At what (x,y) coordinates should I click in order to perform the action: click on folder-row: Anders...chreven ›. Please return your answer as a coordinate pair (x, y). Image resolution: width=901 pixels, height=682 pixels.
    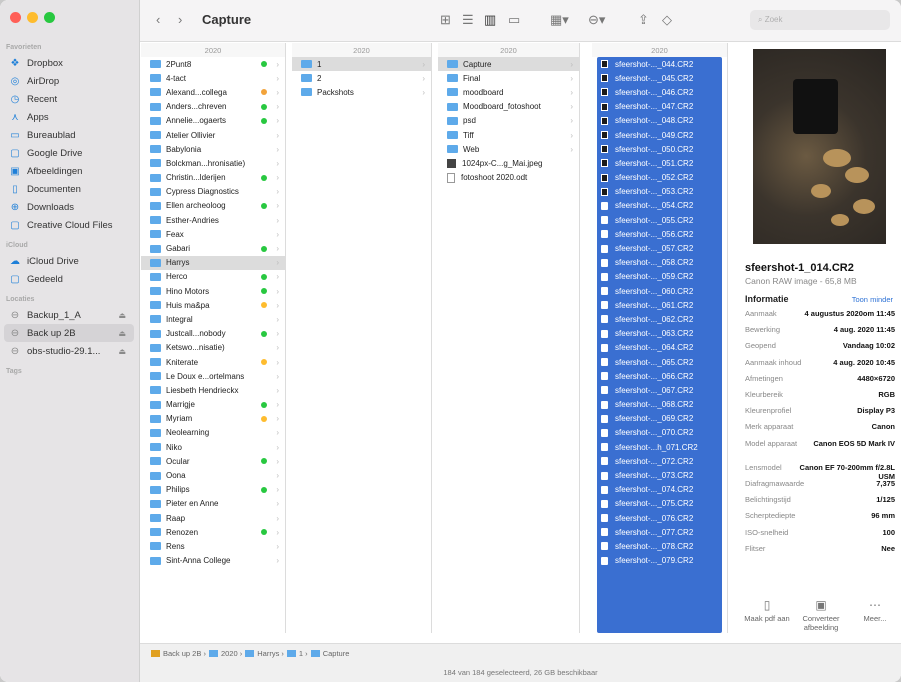
    Looking at the image, I should click on (213, 107).